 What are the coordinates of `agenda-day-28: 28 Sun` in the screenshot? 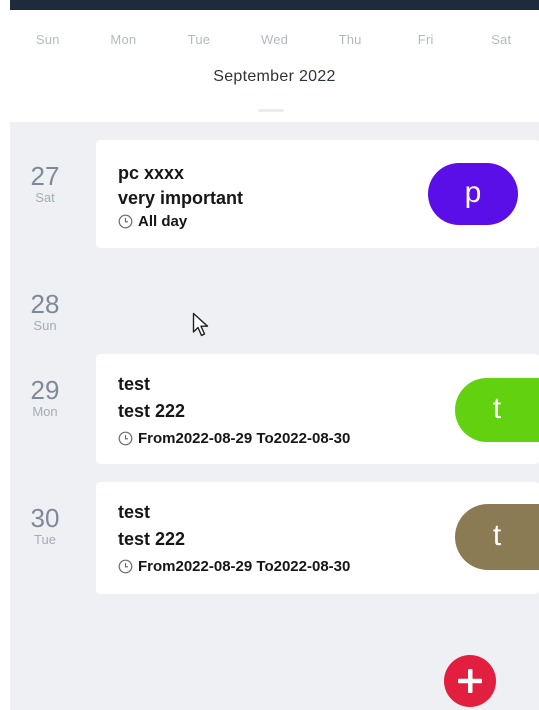 It's located at (274, 315).